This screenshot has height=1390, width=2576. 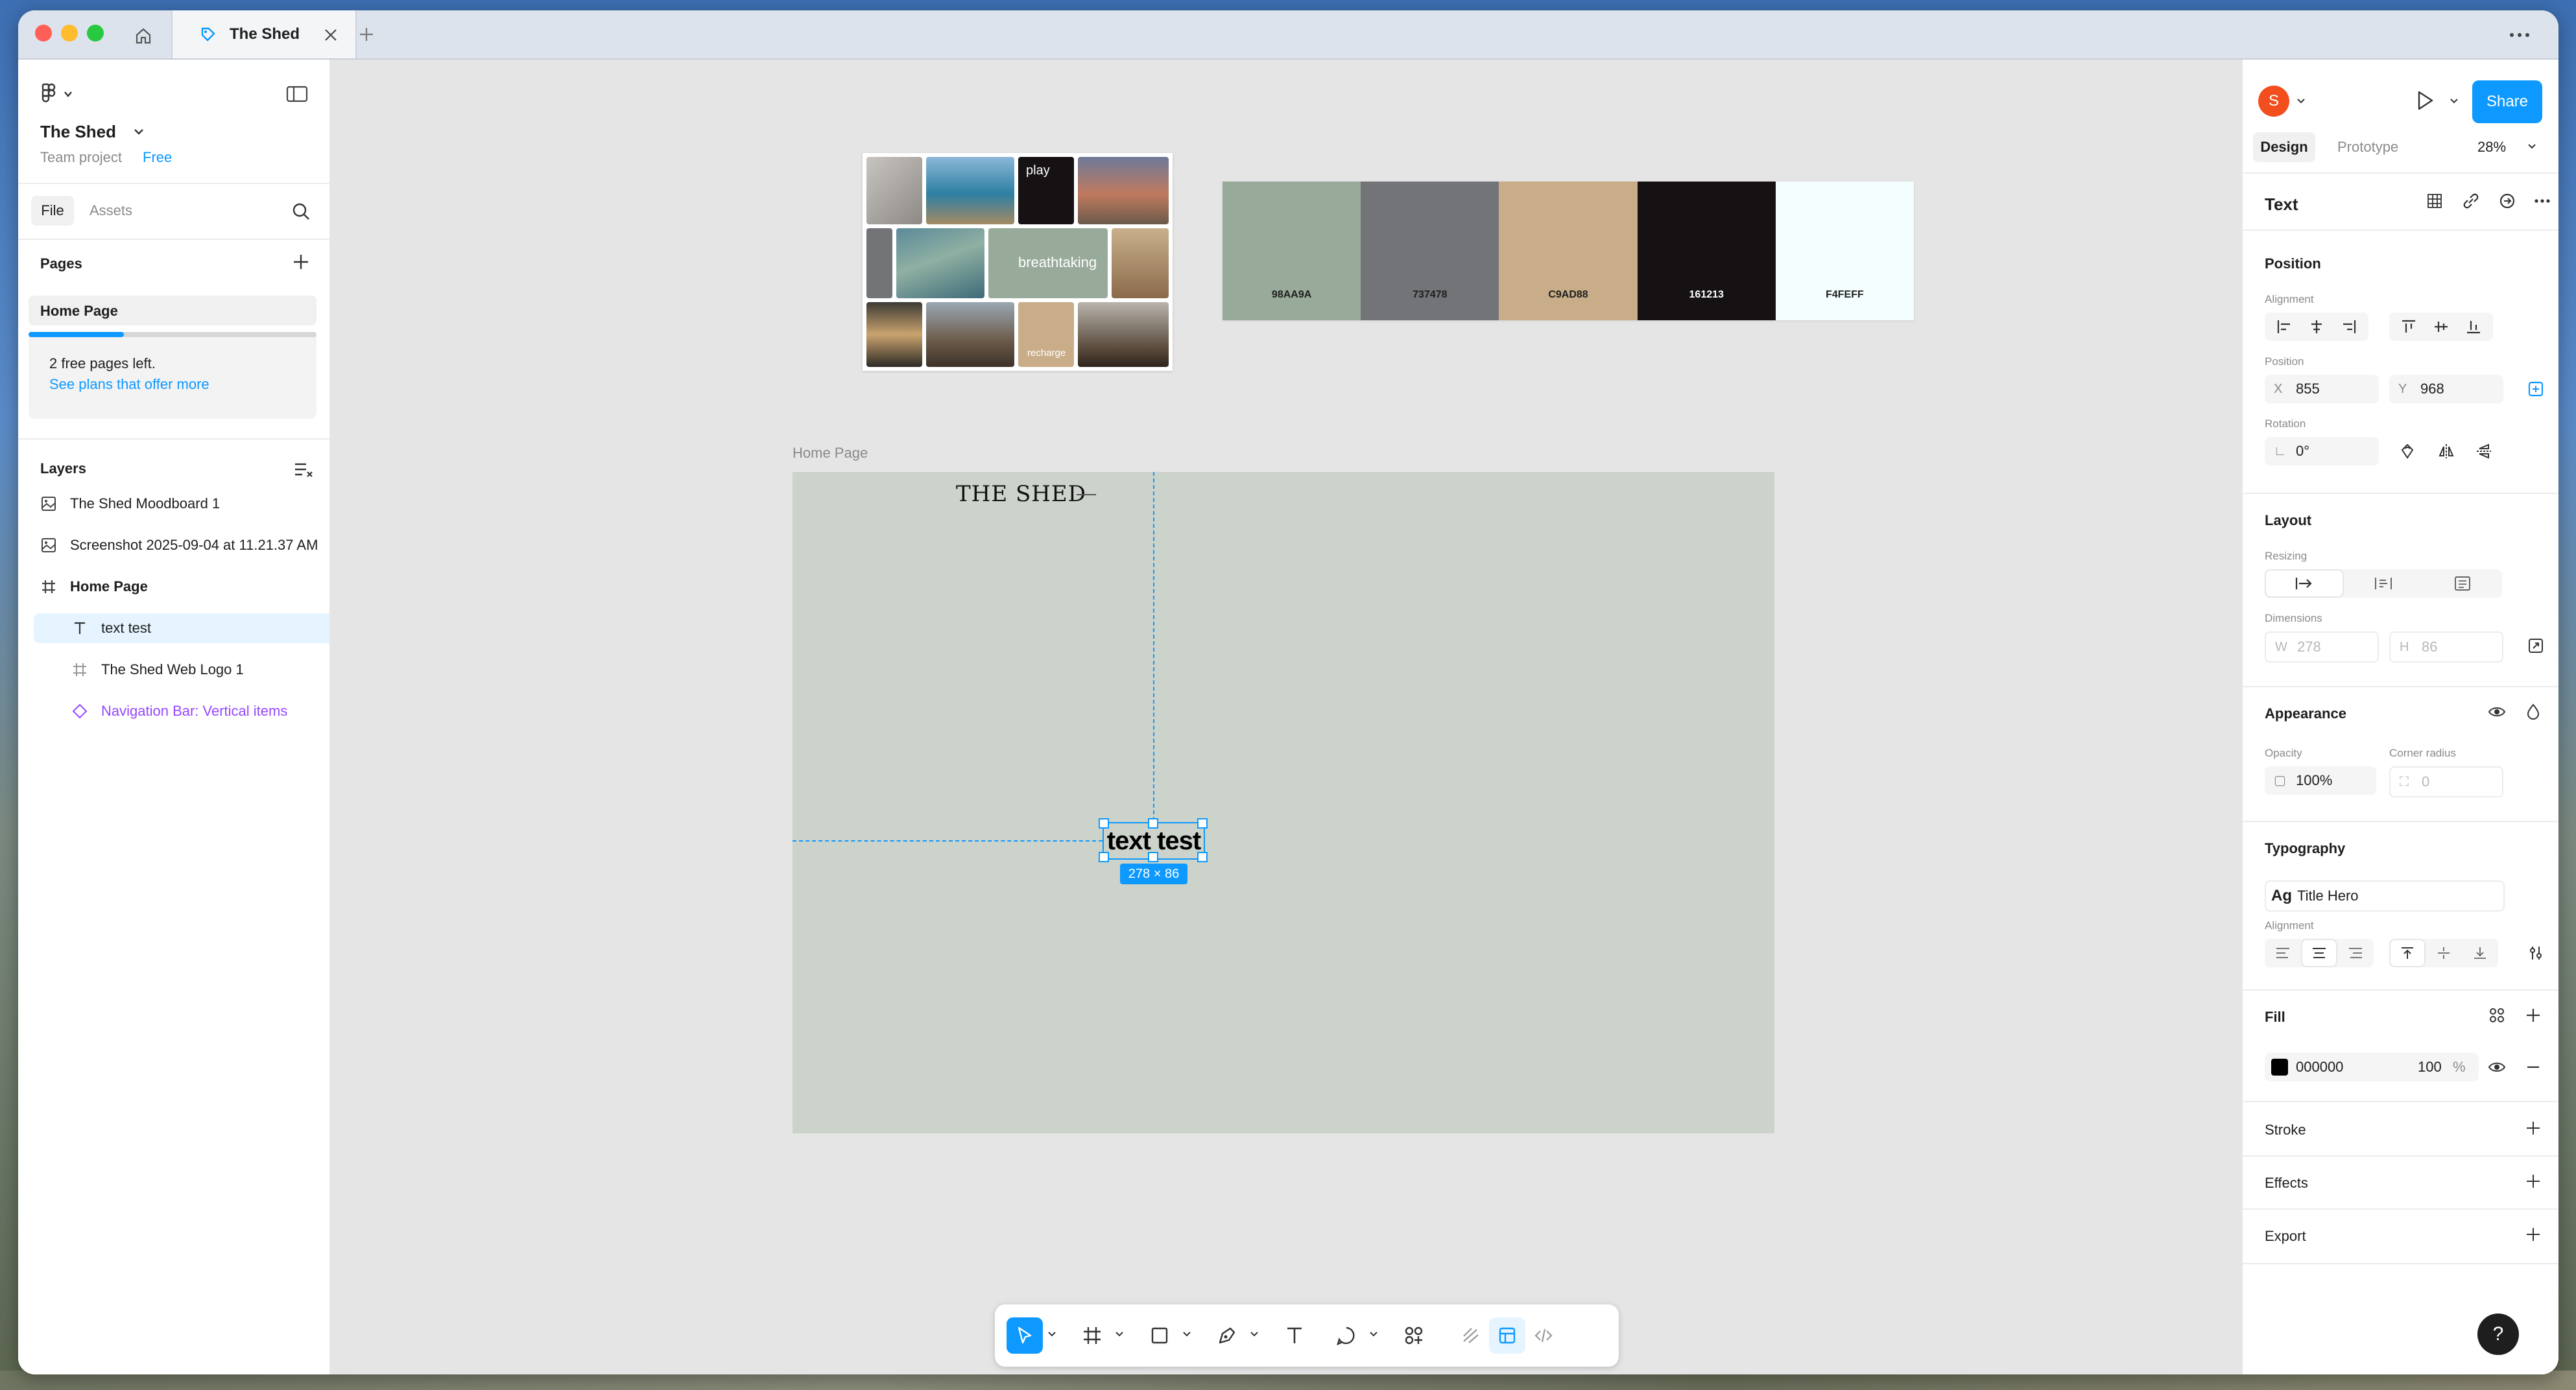 What do you see at coordinates (297, 94) in the screenshot?
I see `sidebar-toggle-icon` at bounding box center [297, 94].